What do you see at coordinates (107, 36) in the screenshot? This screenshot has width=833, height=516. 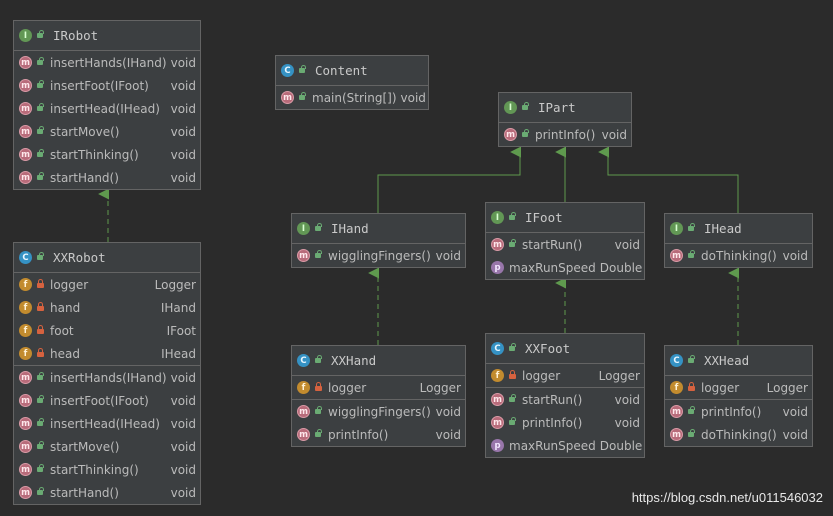 I see `node-header: I IRobot` at bounding box center [107, 36].